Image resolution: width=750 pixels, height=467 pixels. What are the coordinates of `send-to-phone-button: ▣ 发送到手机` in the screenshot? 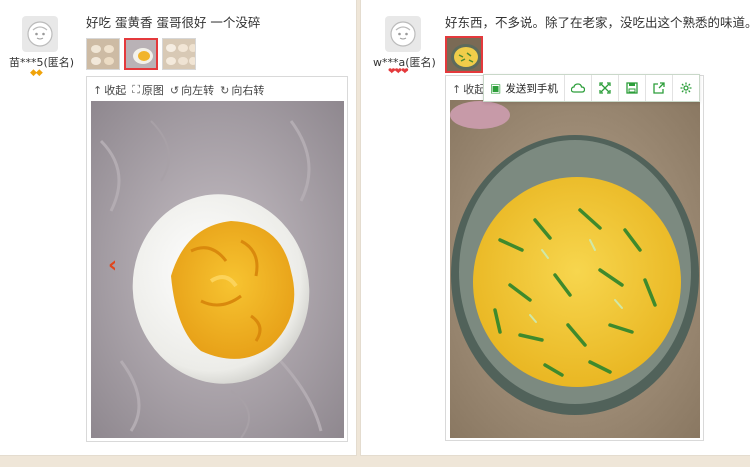 It's located at (524, 88).